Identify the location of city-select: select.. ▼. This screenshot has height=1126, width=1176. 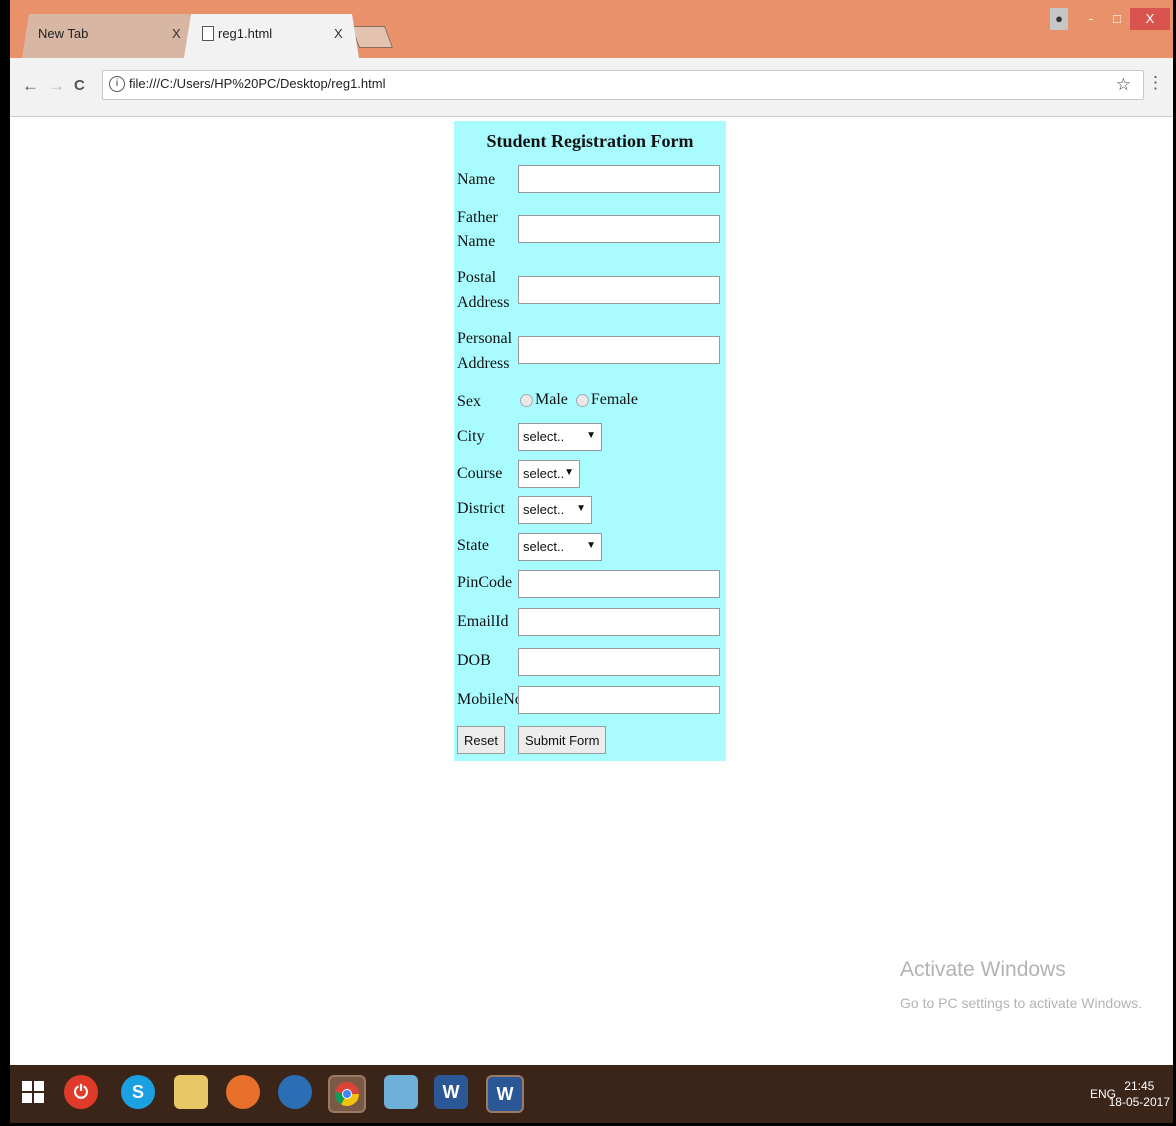
(560, 437).